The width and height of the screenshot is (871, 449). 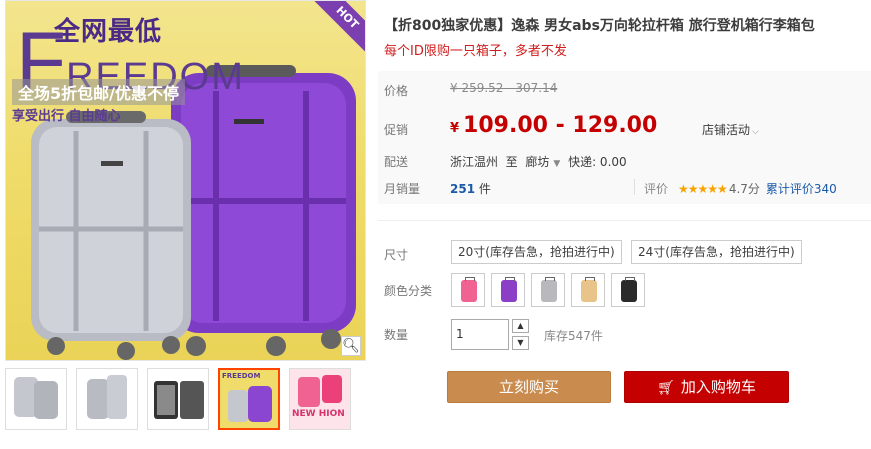 I want to click on quantity-label: 数量, so click(x=396, y=335).